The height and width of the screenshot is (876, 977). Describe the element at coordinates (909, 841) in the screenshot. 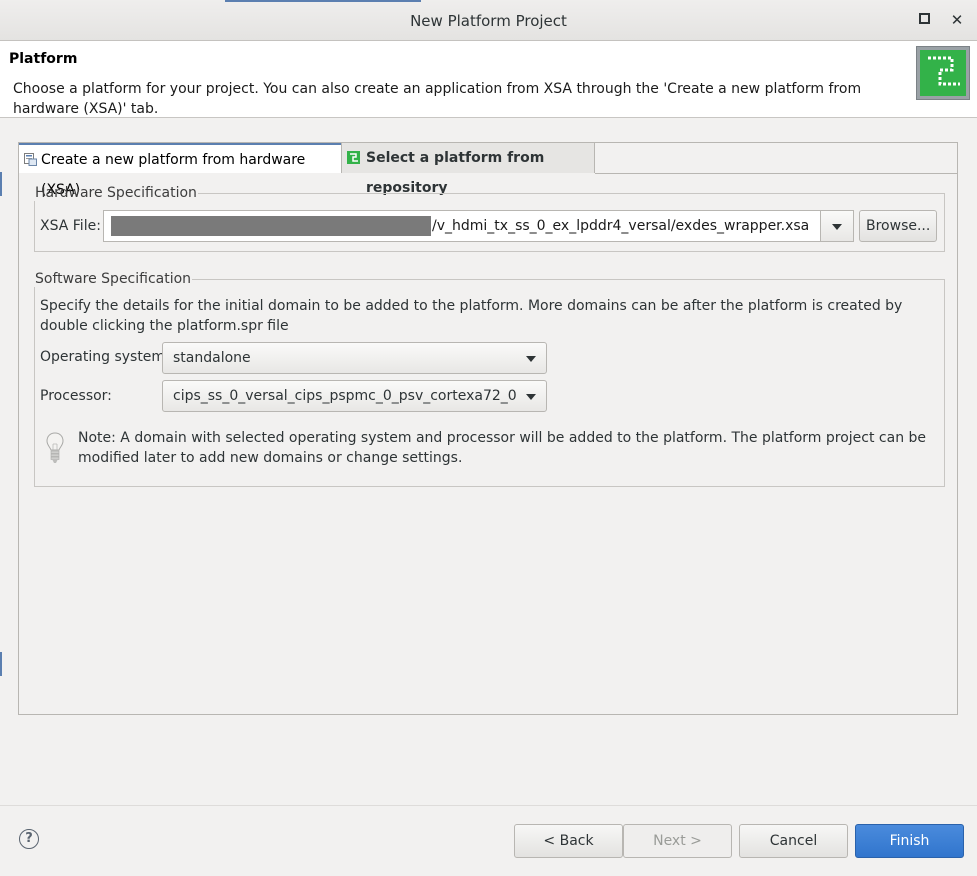

I see `finish-button: Finish` at that location.